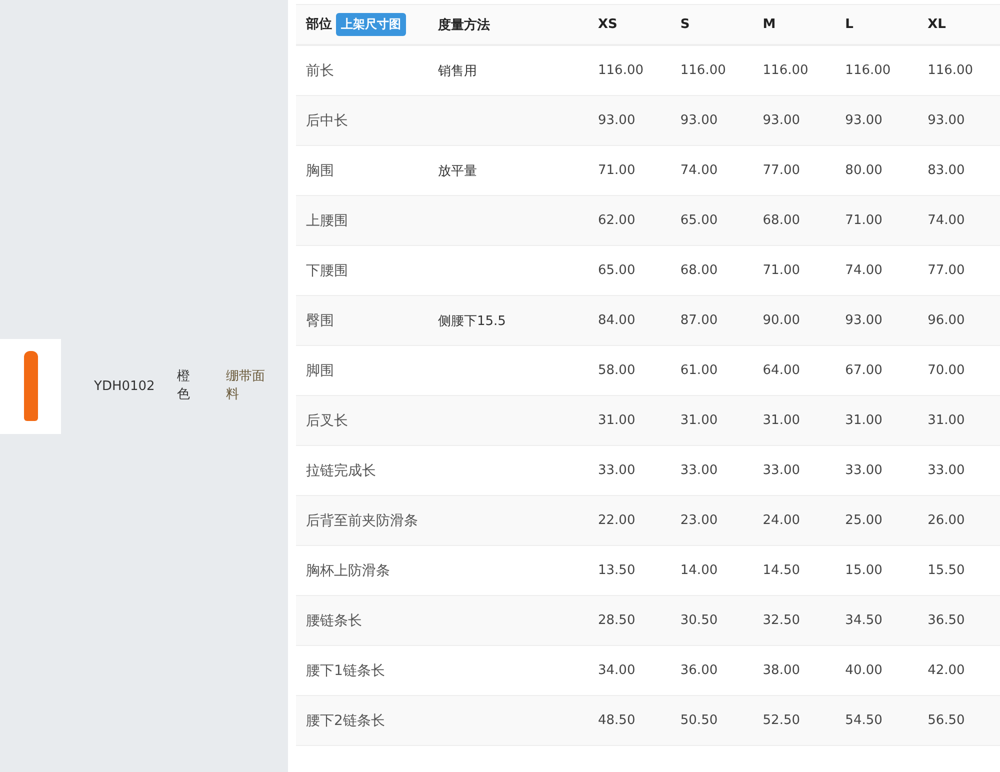  Describe the element at coordinates (320, 71) in the screenshot. I see `table-cell-text: 前长` at that location.